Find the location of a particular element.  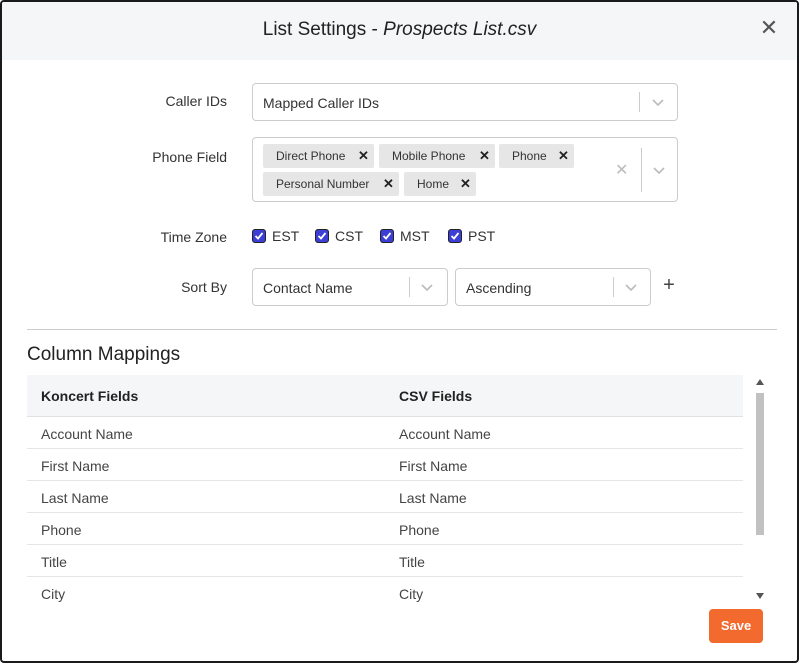

tag-personal-number: Personal Number ✕ is located at coordinates (331, 184).